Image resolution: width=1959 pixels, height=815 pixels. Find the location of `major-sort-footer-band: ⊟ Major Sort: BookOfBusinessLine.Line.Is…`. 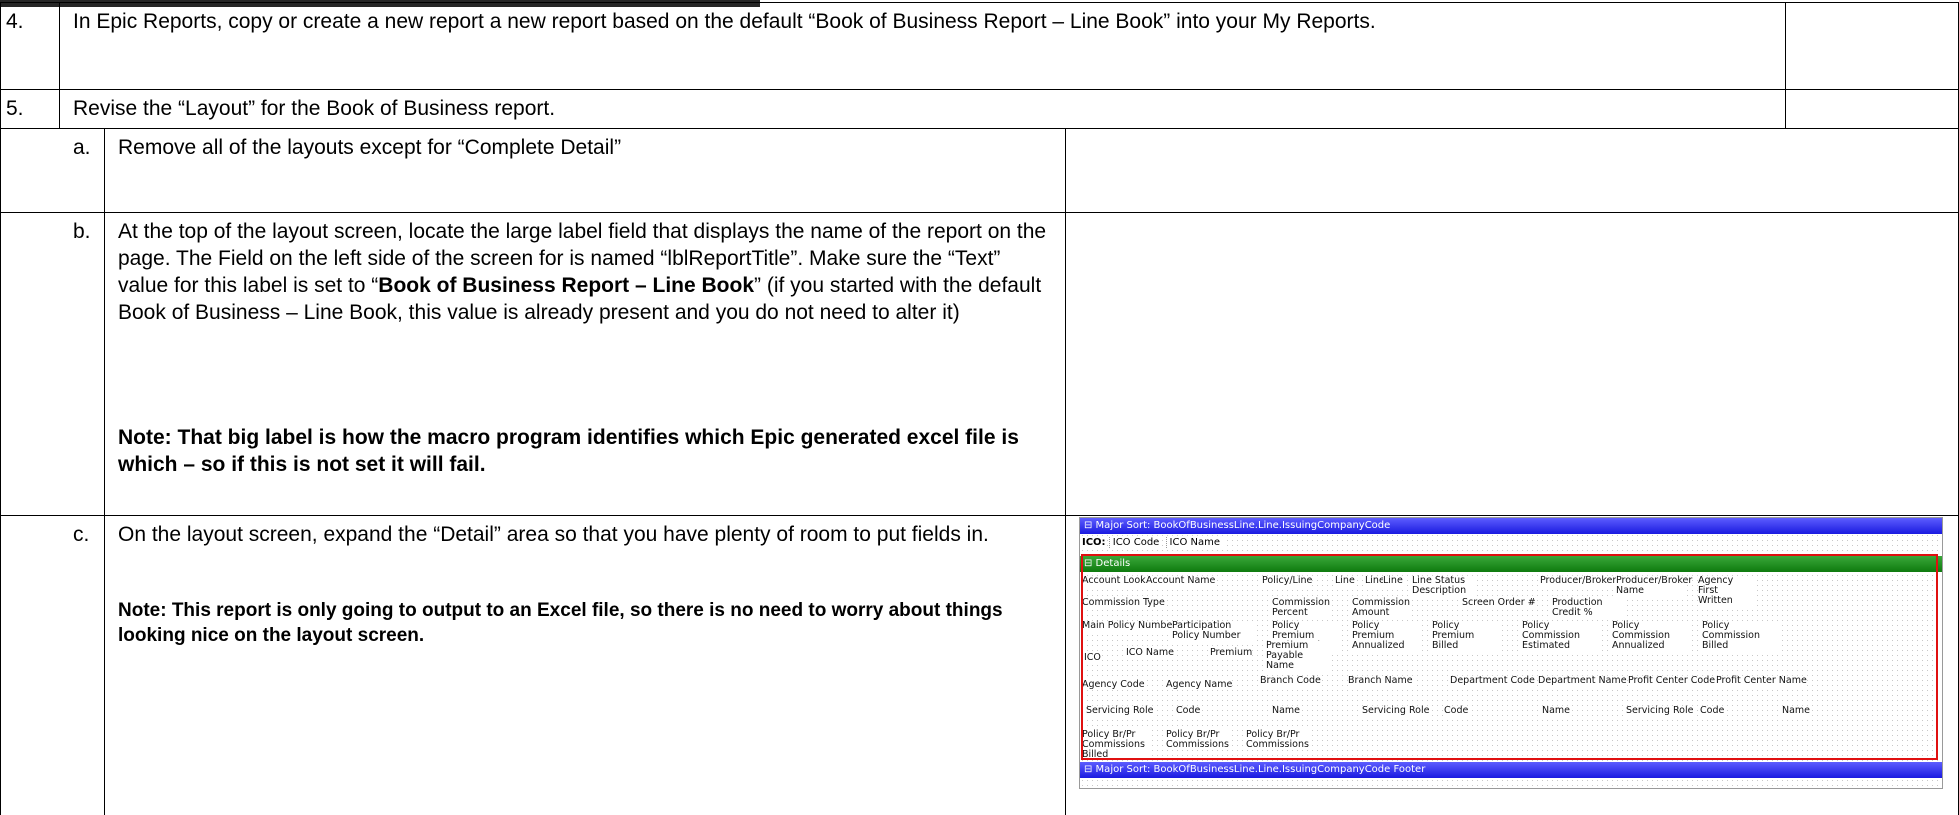

major-sort-footer-band: ⊟ Major Sort: BookOfBusinessLine.Line.Is… is located at coordinates (1511, 770).